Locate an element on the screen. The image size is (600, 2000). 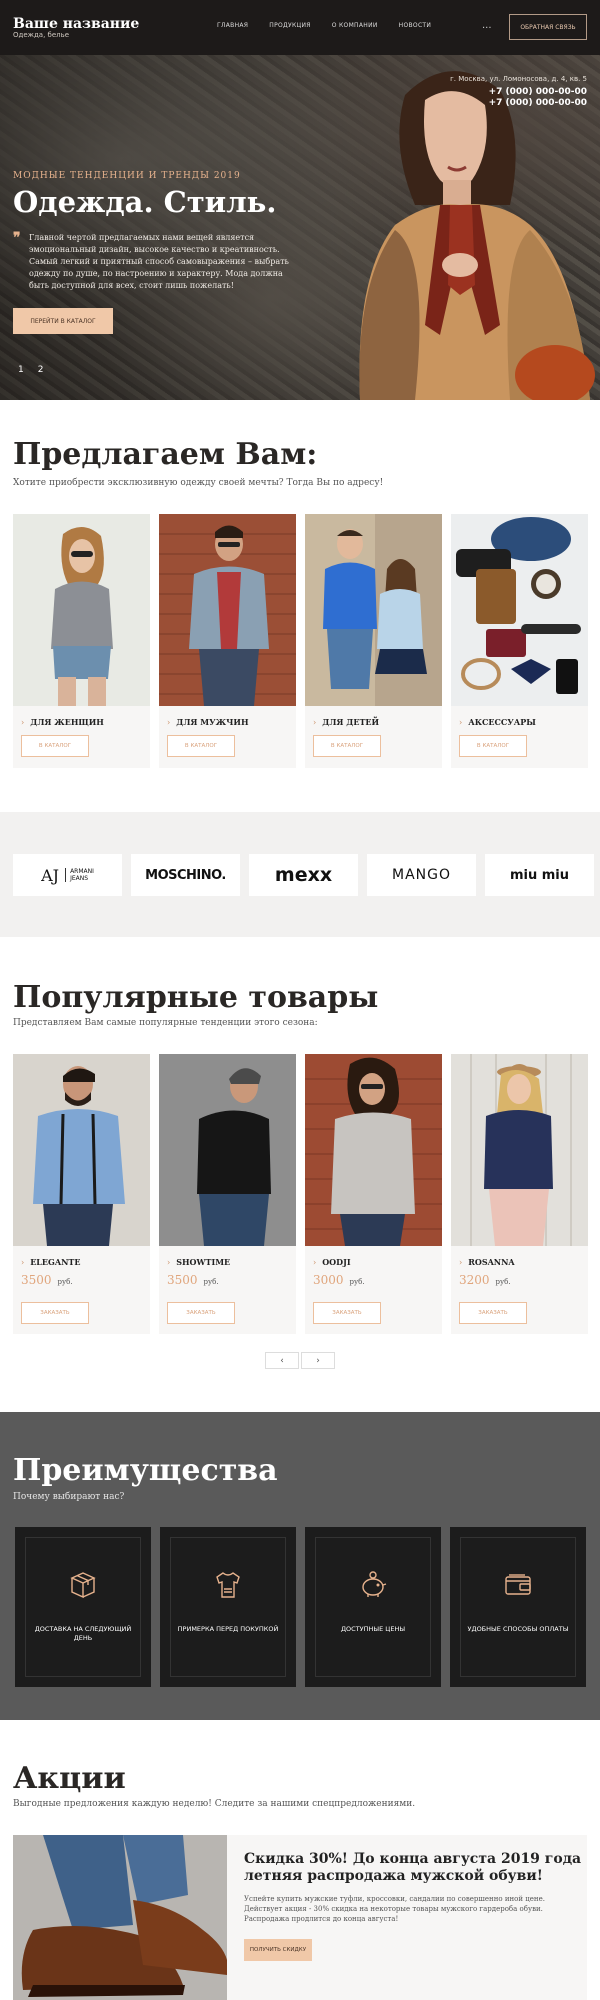
product-name: Showtime is located at coordinates (198, 1262).